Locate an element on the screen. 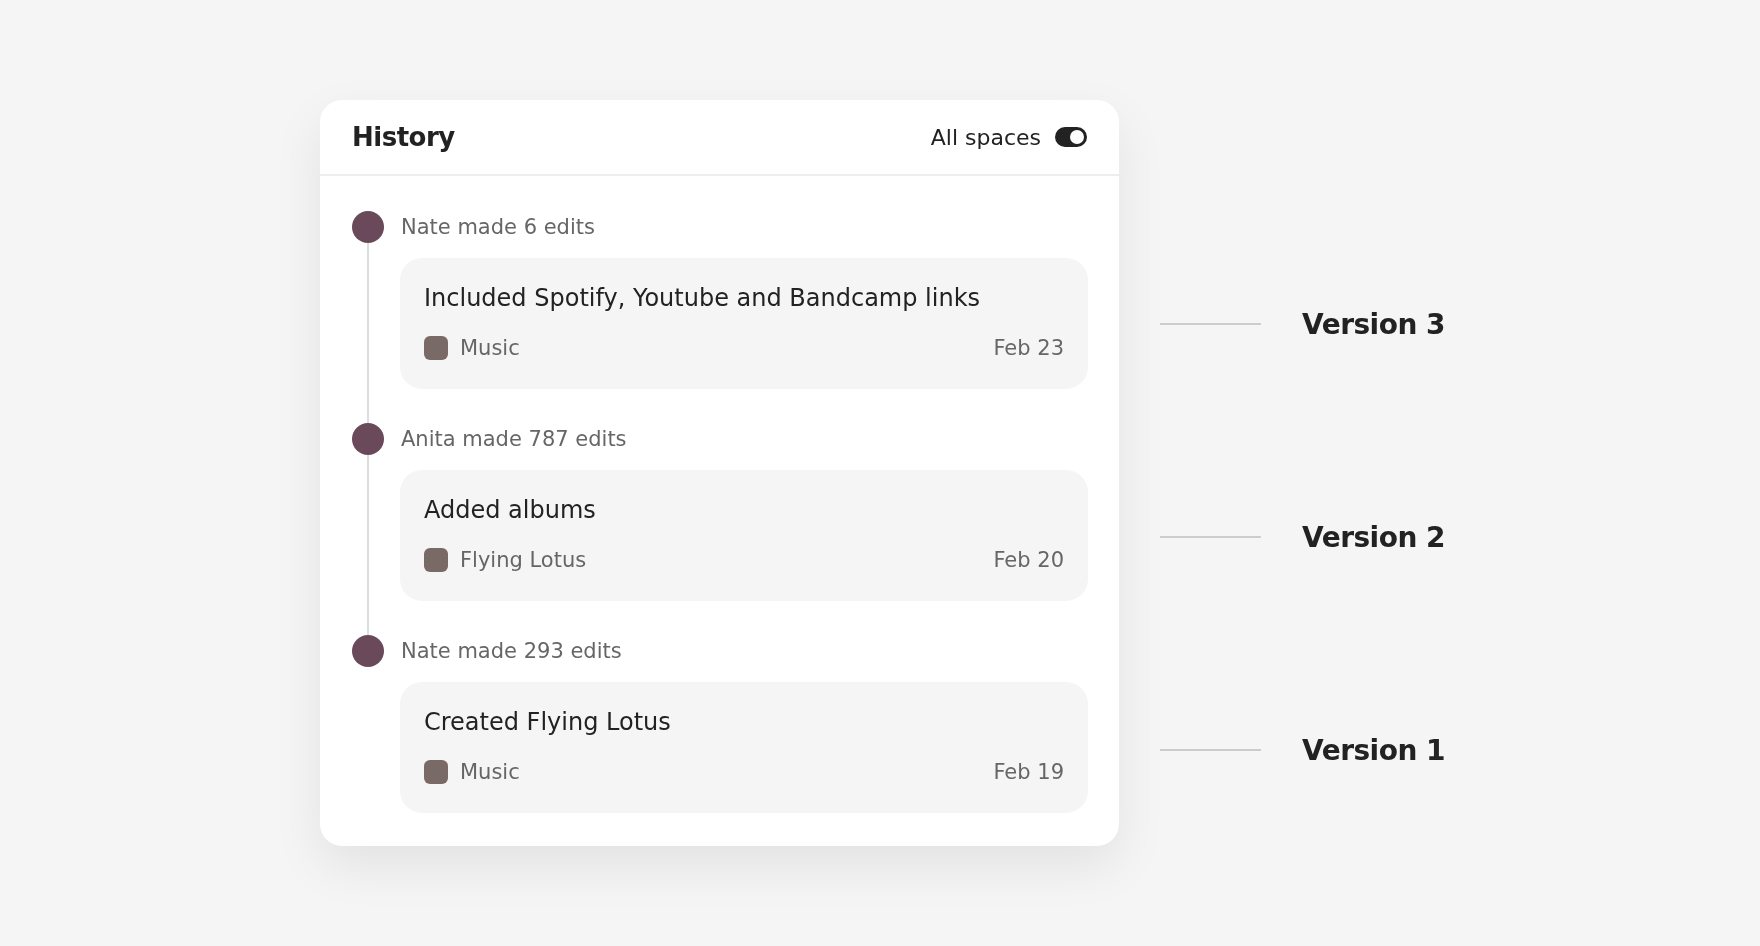  version-card: Created Flying Lotus Music Feb 19 is located at coordinates (744, 747).